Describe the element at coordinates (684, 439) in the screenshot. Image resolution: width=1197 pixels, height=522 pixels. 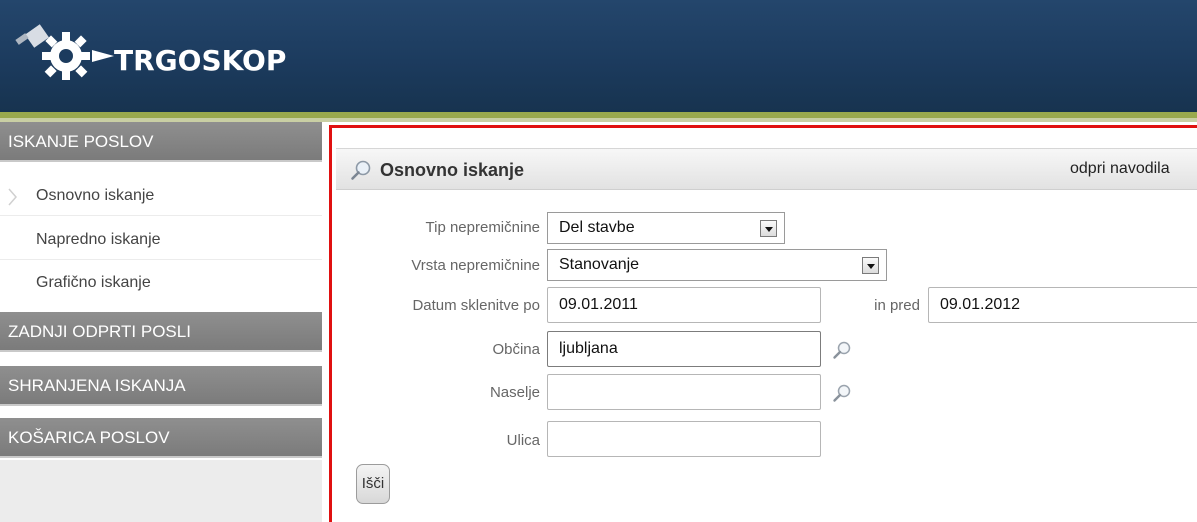
I see `ulica-input` at that location.